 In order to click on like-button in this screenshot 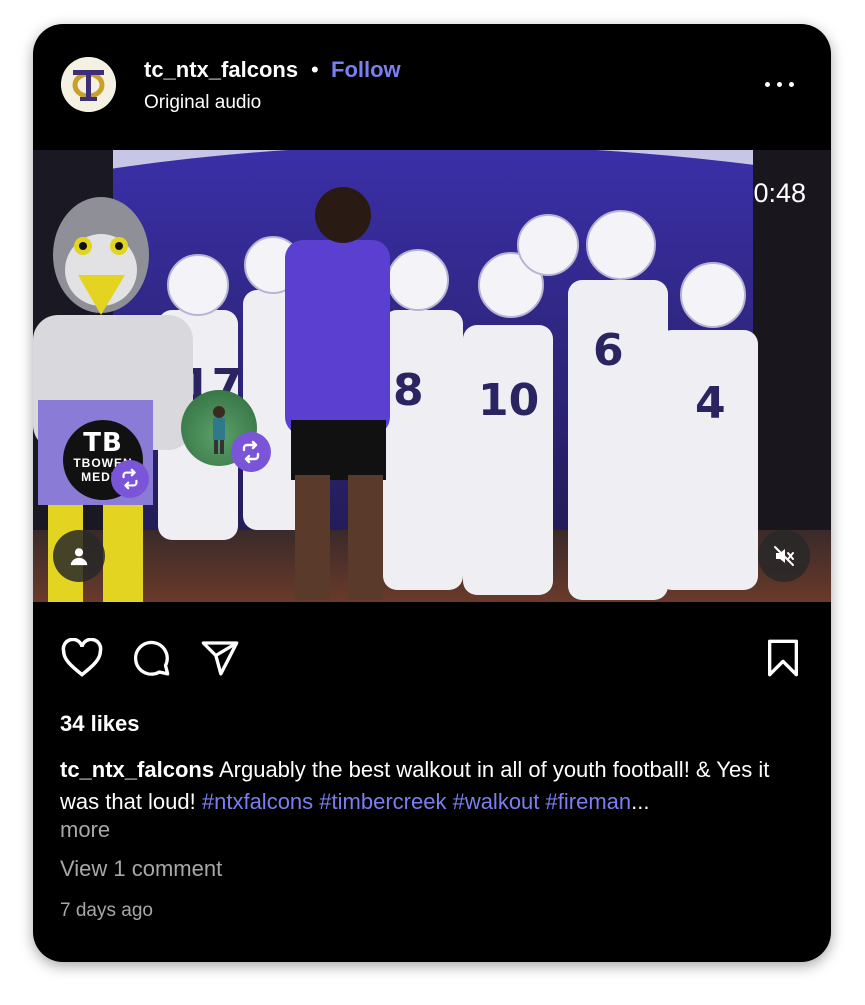, I will do `click(82, 660)`.